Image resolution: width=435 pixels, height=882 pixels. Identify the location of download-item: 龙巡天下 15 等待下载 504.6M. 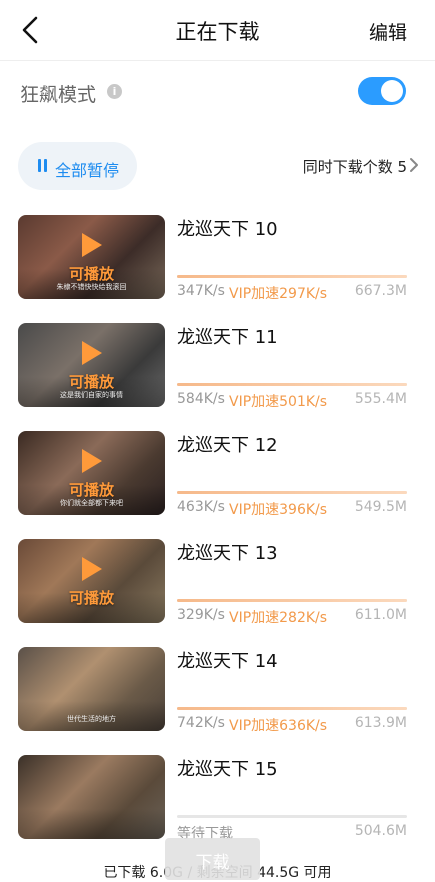
(217, 800).